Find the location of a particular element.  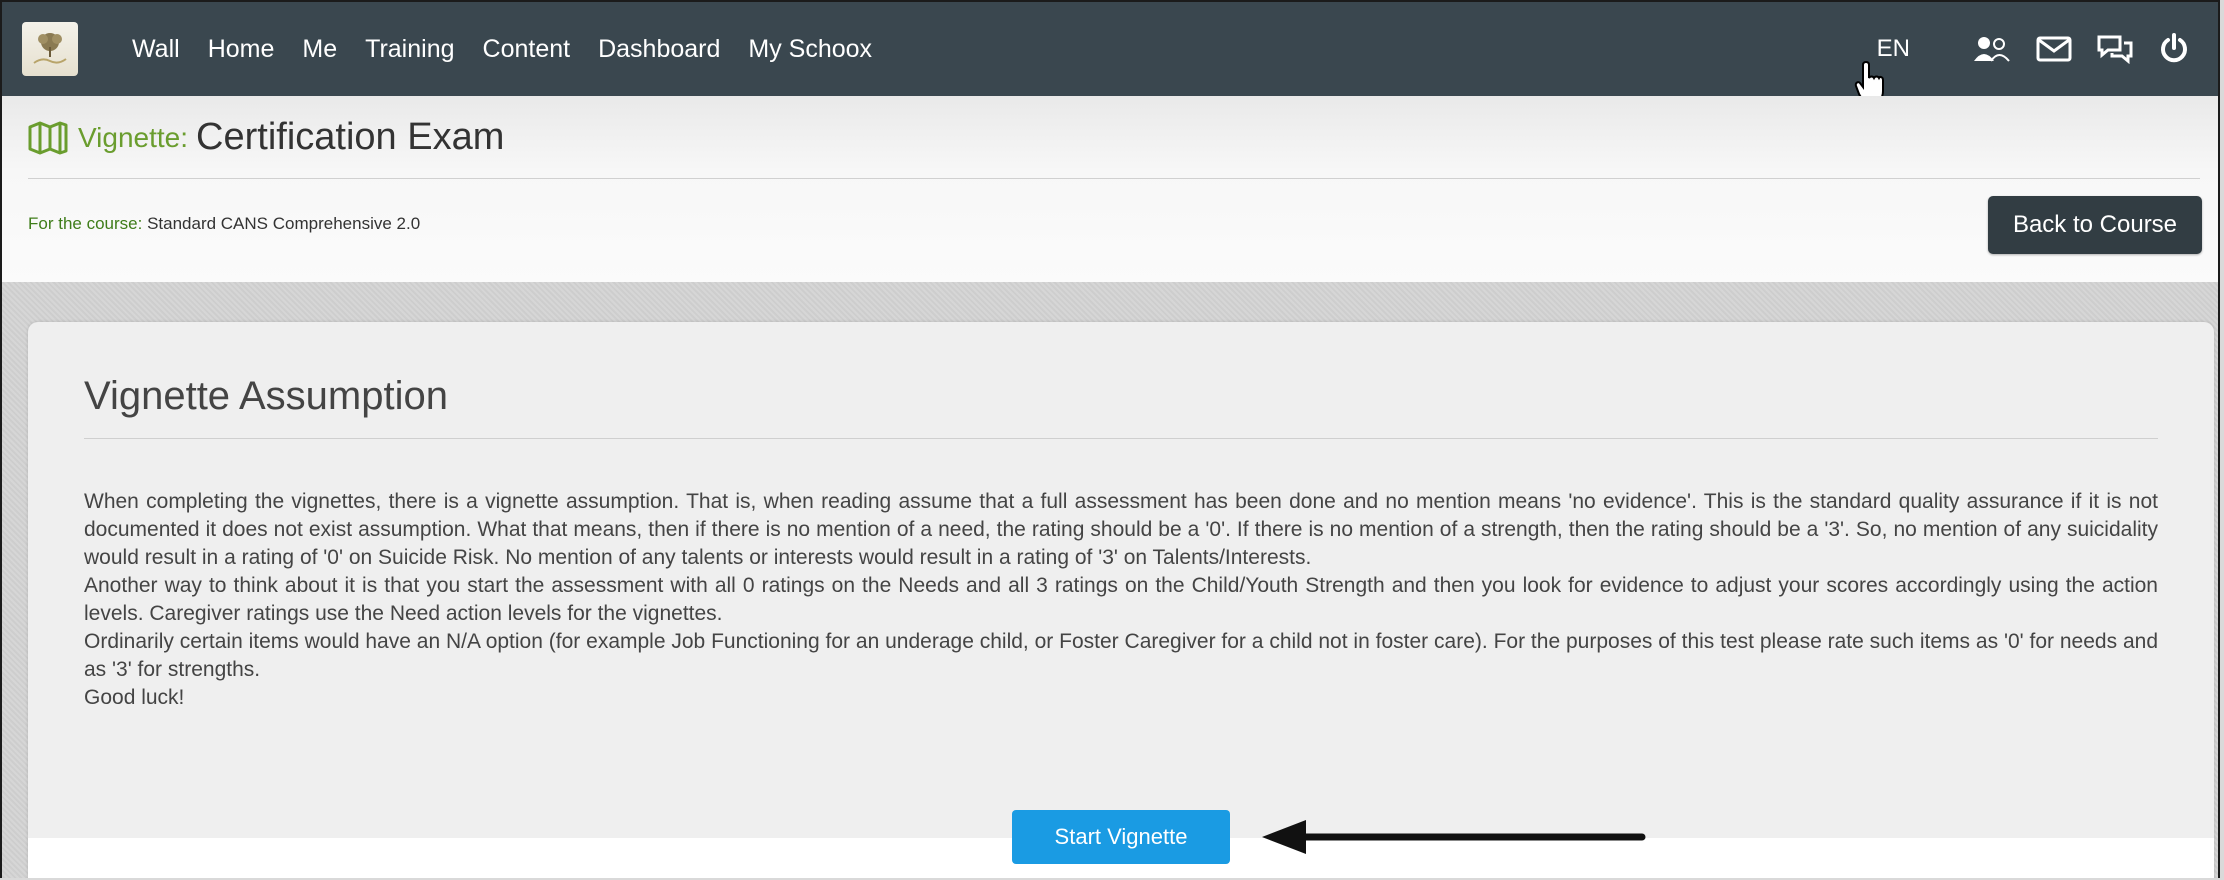

arrow-left-icon is located at coordinates (1454, 837).